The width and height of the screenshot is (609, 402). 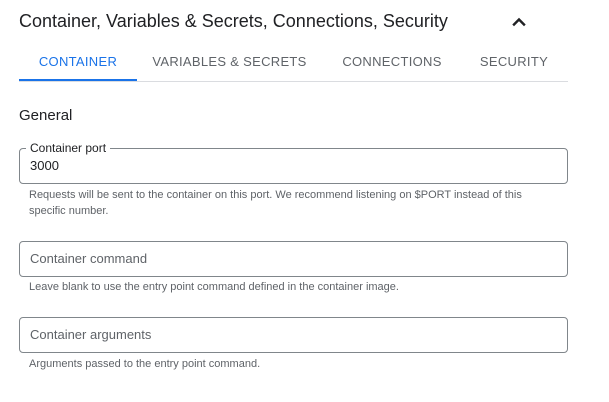 I want to click on container-command-placeholder: Container command, so click(x=89, y=258).